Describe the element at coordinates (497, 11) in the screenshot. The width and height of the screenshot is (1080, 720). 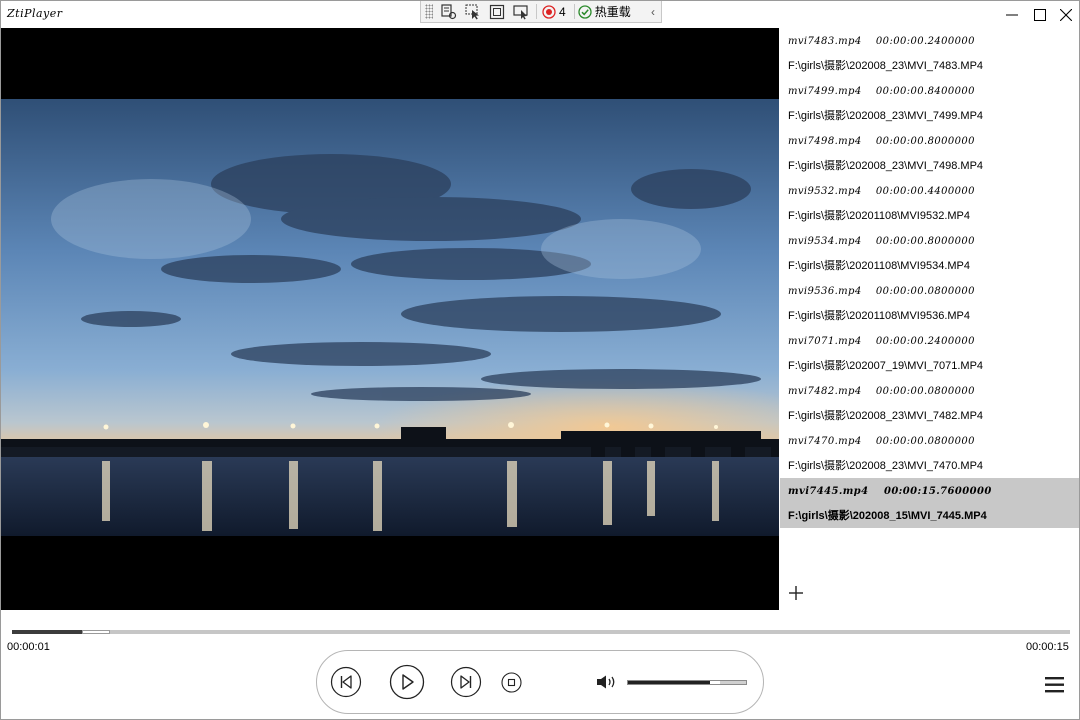
I see `display-layout-adorners-icon` at that location.